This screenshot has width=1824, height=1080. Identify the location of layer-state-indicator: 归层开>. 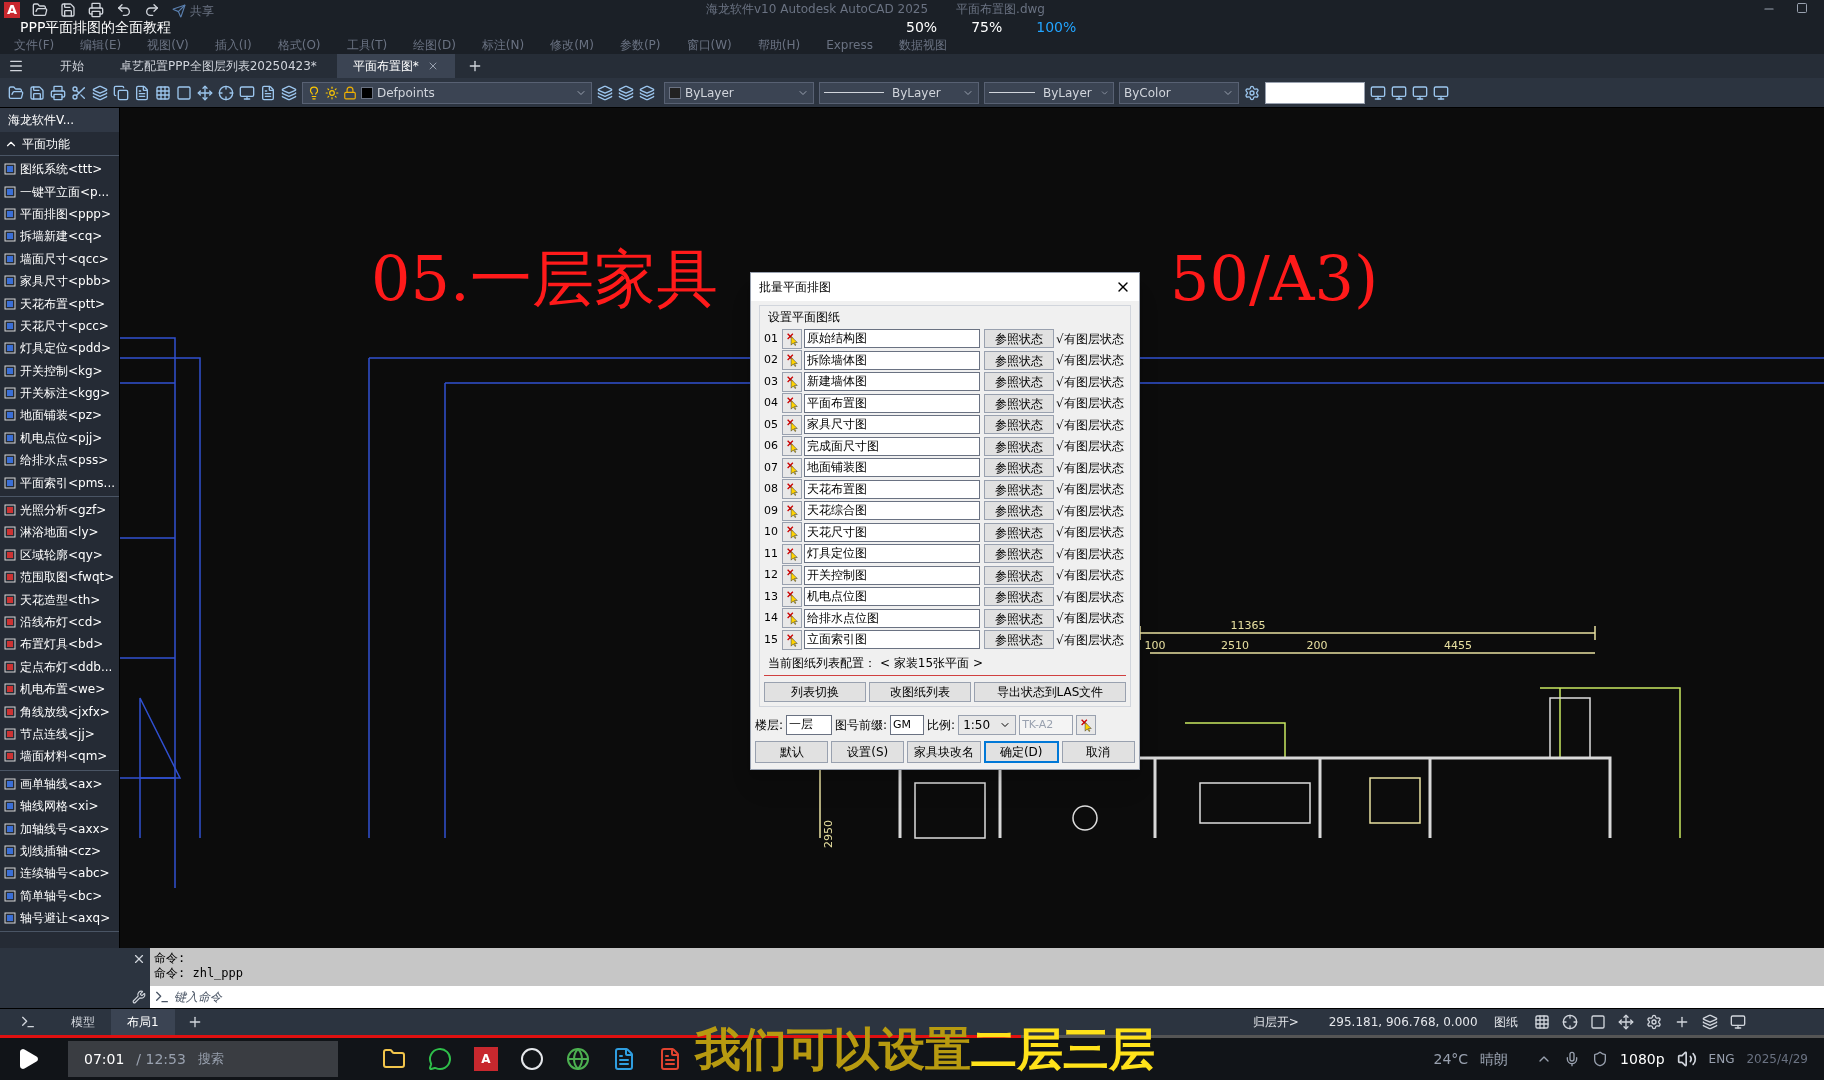
(1275, 1022).